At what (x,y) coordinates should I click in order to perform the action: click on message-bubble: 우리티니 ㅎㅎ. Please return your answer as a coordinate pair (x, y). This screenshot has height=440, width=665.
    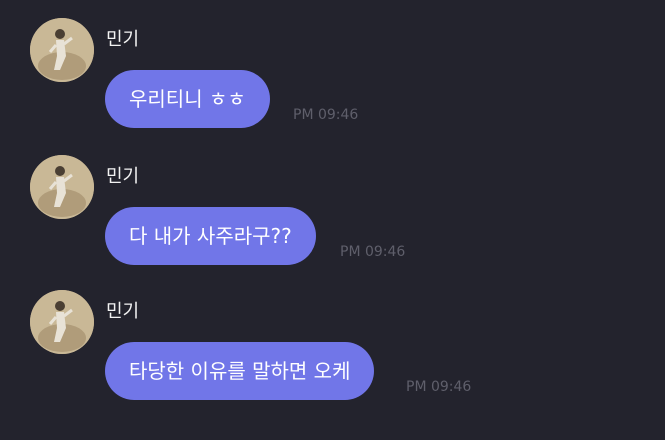
    Looking at the image, I should click on (187, 99).